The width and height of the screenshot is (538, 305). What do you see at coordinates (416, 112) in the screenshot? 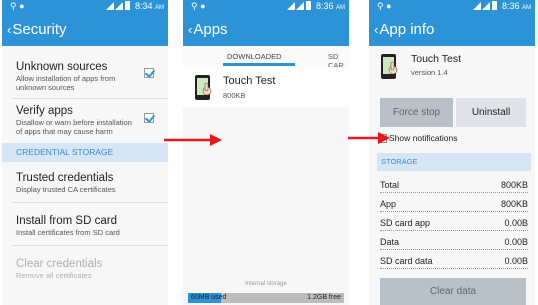
I see `force-stop-button: Force stop` at bounding box center [416, 112].